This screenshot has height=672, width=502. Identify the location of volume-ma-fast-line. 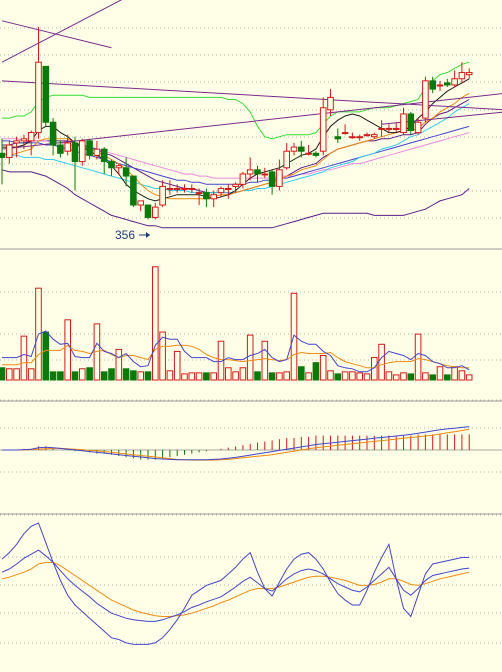
(236, 351).